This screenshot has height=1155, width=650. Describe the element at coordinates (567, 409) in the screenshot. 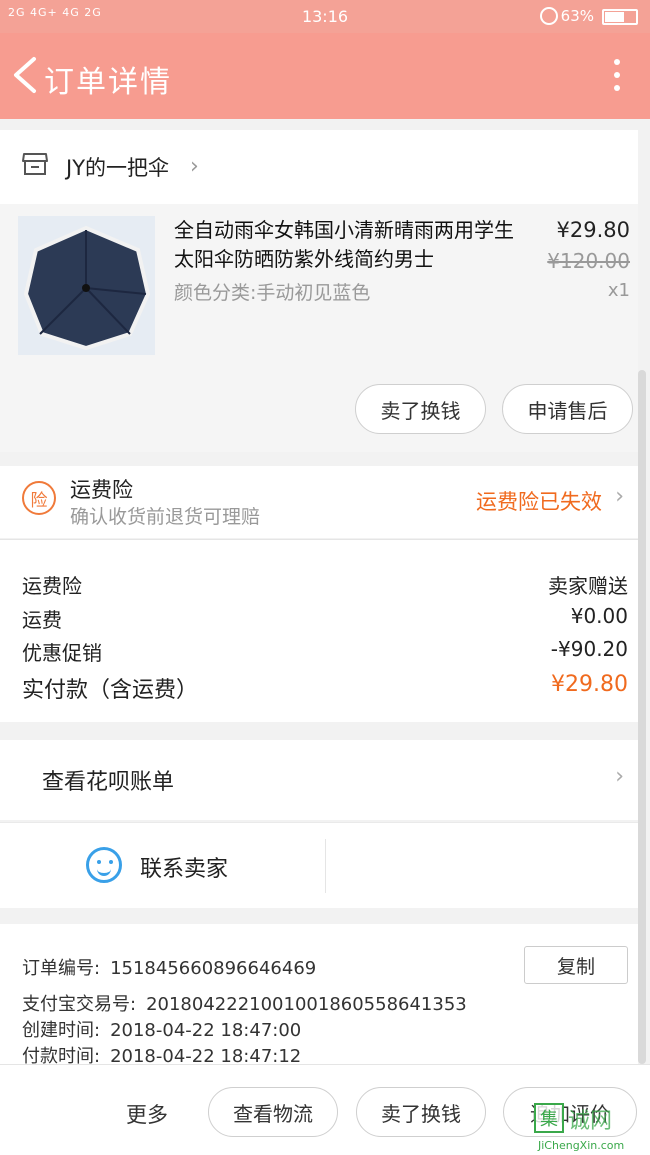

I see `after-sale-button: 申请售后` at that location.